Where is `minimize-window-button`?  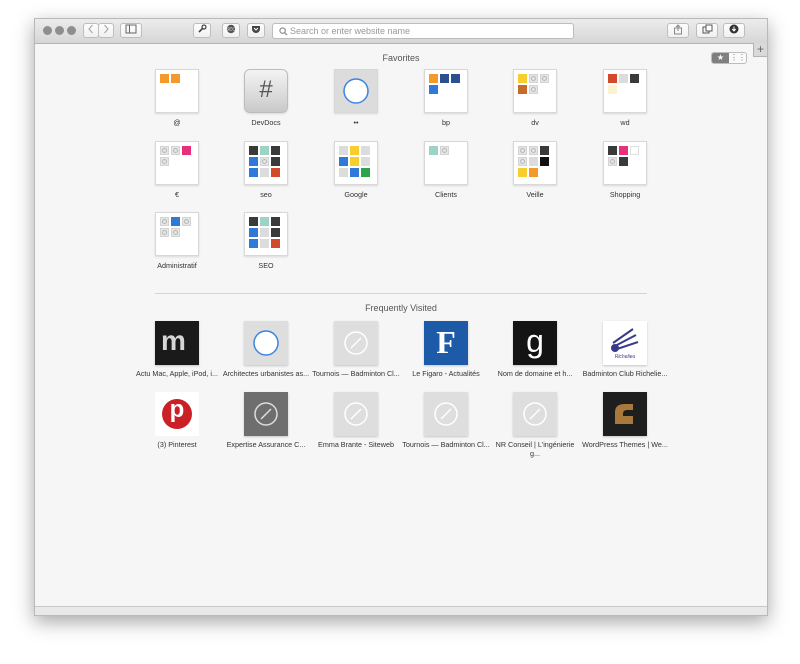 minimize-window-button is located at coordinates (59, 30).